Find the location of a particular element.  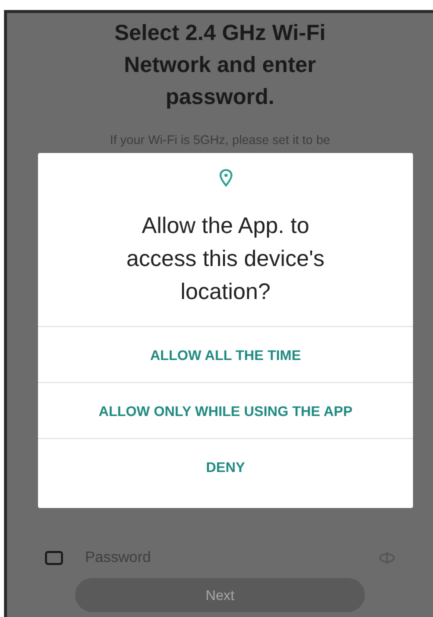

dialog-message: Allow the App. to access this device's location? is located at coordinates (225, 259).